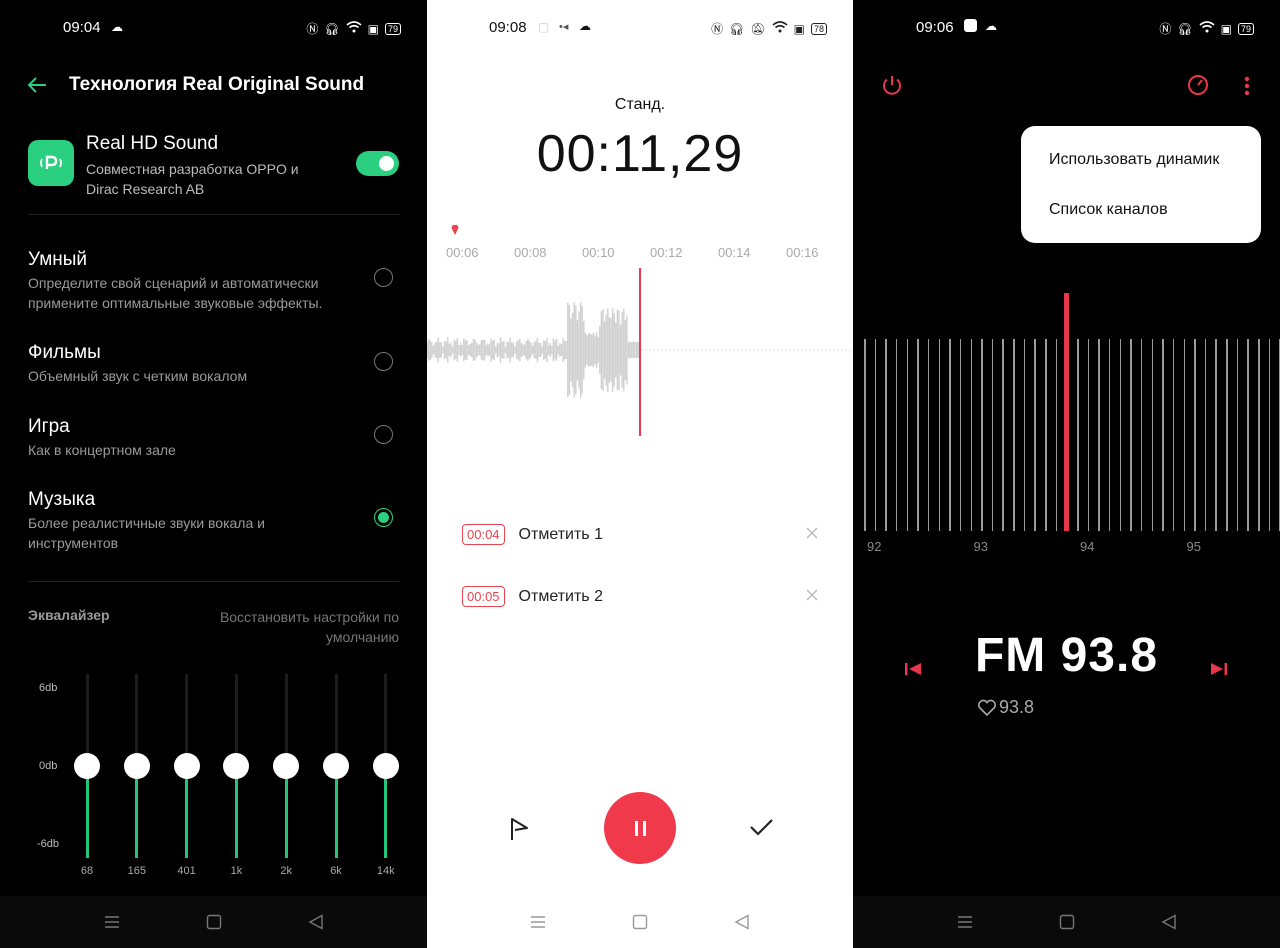 Image resolution: width=1280 pixels, height=948 pixels. Describe the element at coordinates (213, 438) in the screenshot. I see `option-game: Игра Как в концертном зале` at that location.